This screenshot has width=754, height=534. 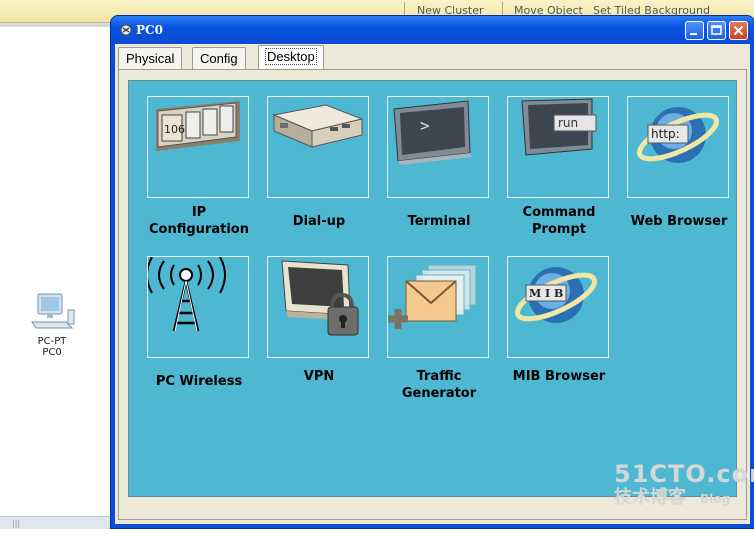 What do you see at coordinates (320, 298) in the screenshot?
I see `vpn-lock-icon` at bounding box center [320, 298].